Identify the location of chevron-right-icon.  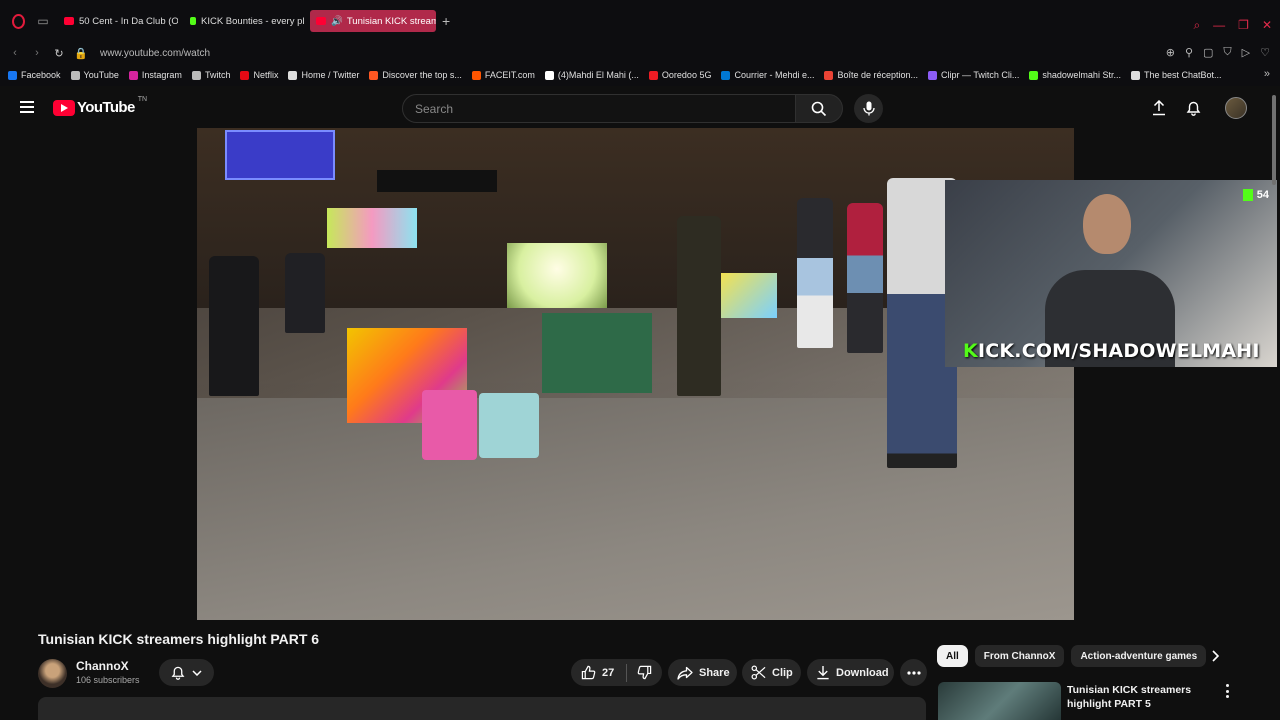
(1215, 656).